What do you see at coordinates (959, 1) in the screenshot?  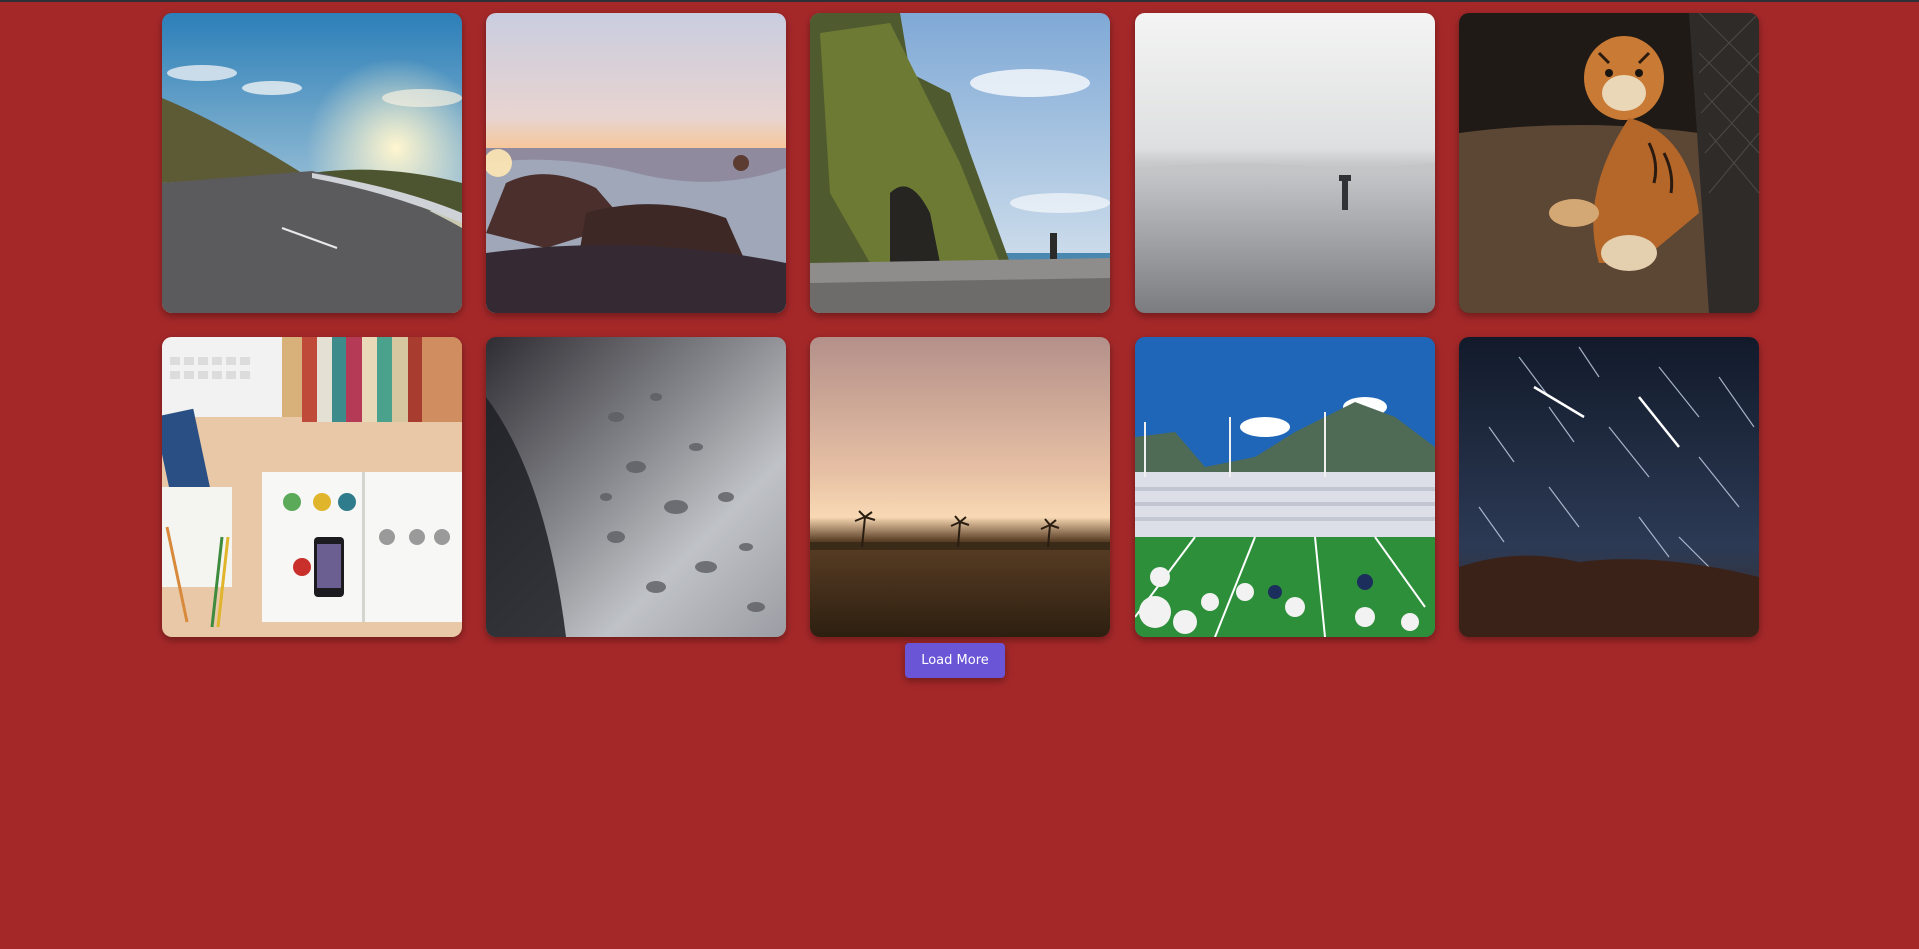 I see `top-strip` at bounding box center [959, 1].